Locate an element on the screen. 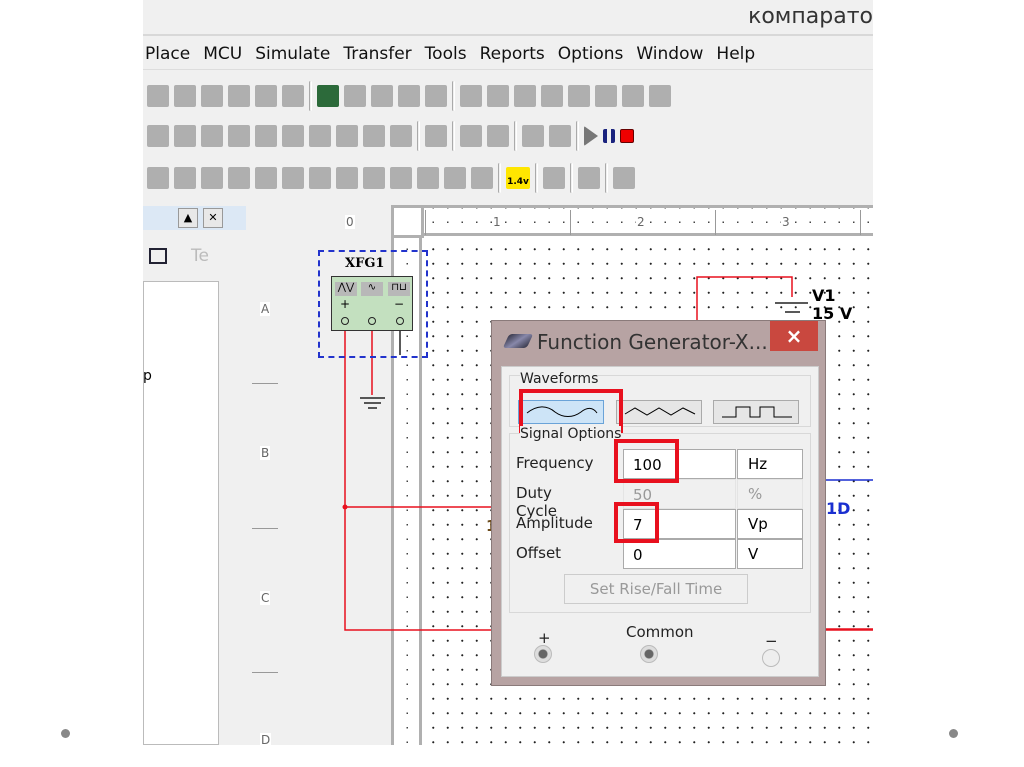  multimeter-icon is located at coordinates (158, 178).